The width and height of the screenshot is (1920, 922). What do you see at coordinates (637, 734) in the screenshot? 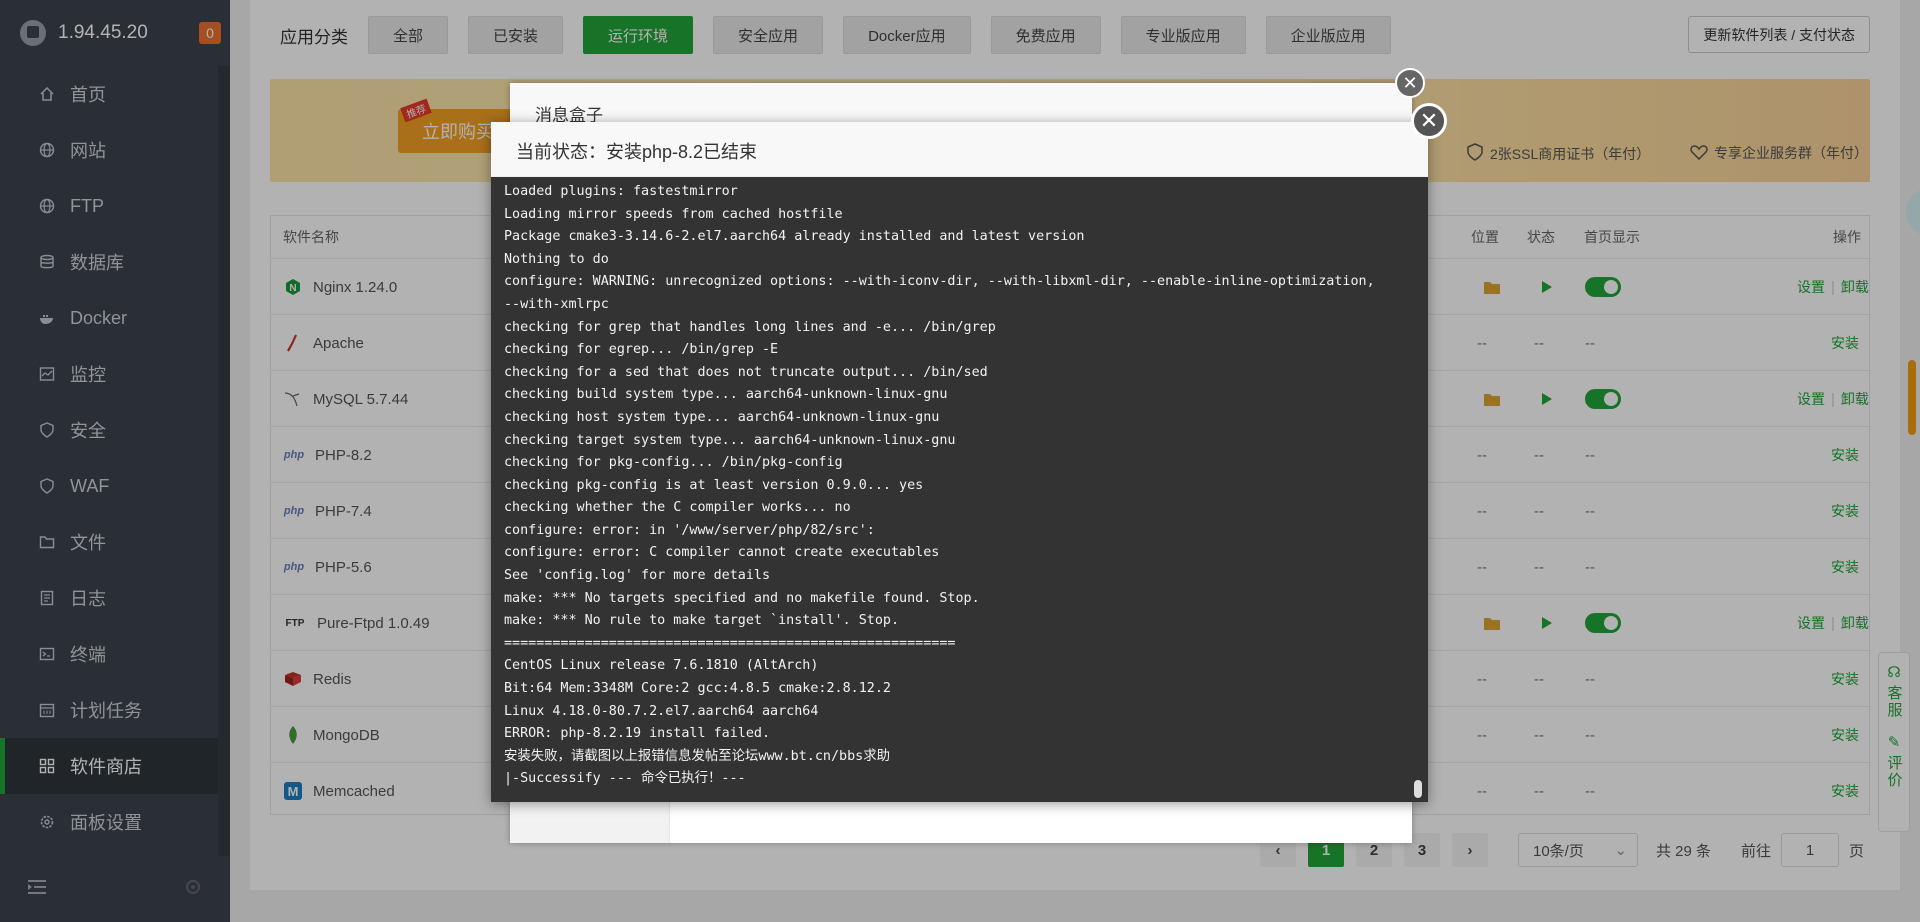
I see `console-line: ERROR: php-8.2.19 install failed.` at bounding box center [637, 734].